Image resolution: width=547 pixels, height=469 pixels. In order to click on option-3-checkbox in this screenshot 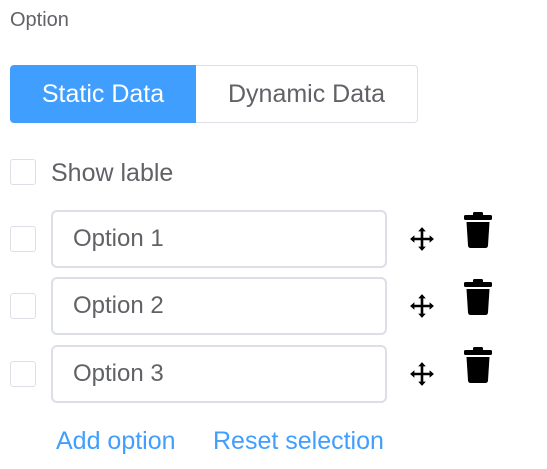, I will do `click(23, 374)`.